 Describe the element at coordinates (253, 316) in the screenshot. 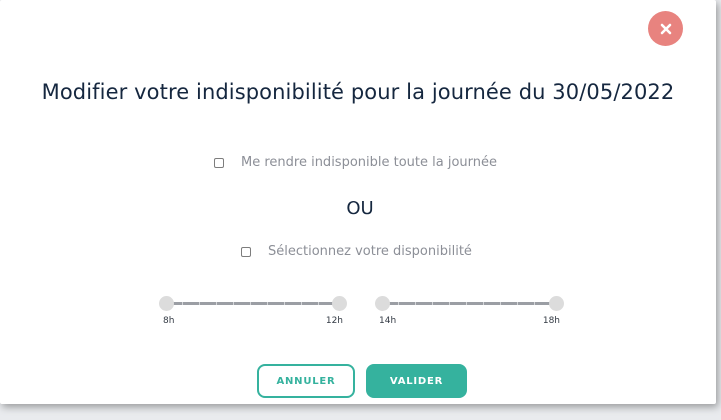

I see `morning-range-slider: 8h 12h` at that location.